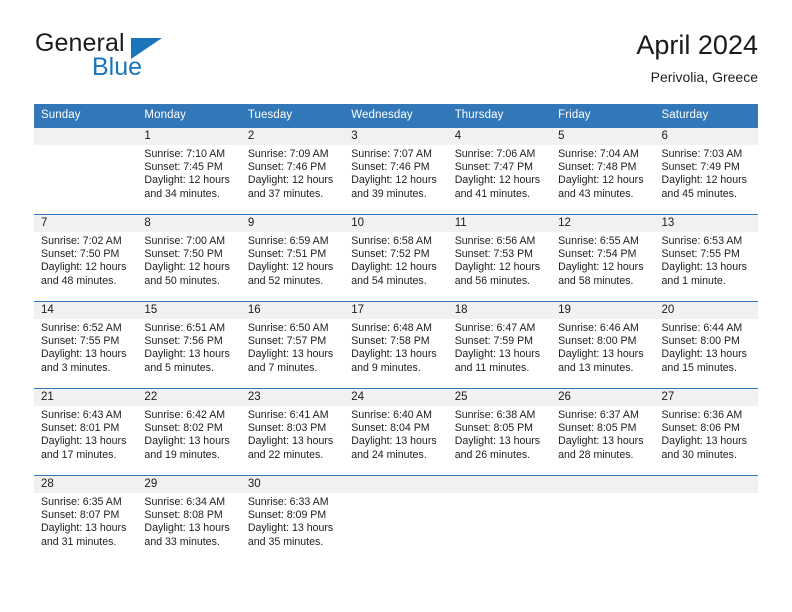 The height and width of the screenshot is (612, 792). I want to click on weekday-header-thursday: Thursday, so click(499, 116).